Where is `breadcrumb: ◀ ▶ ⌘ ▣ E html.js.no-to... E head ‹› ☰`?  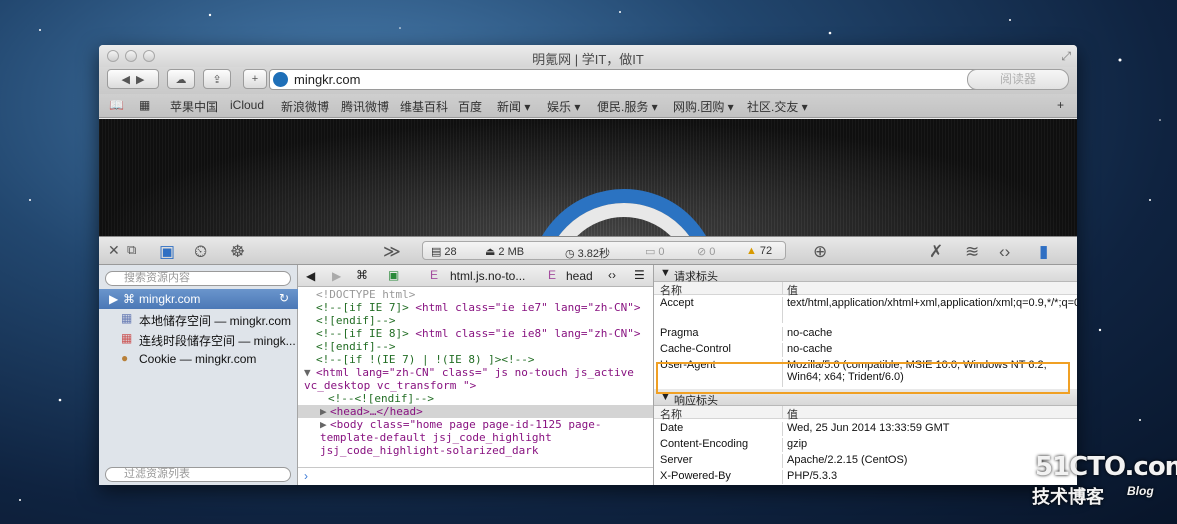
breadcrumb: ◀ ▶ ⌘ ▣ E html.js.no-to... E head ‹› ☰ is located at coordinates (475, 276).